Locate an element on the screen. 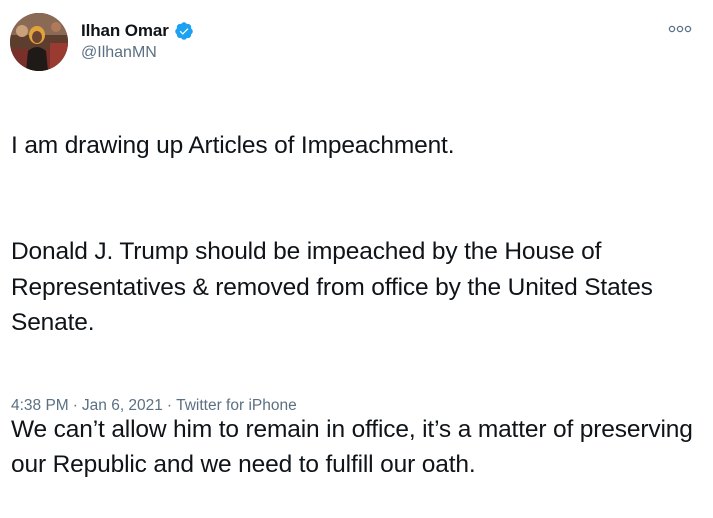 This screenshot has width=713, height=518. avatar-image is located at coordinates (39, 42).